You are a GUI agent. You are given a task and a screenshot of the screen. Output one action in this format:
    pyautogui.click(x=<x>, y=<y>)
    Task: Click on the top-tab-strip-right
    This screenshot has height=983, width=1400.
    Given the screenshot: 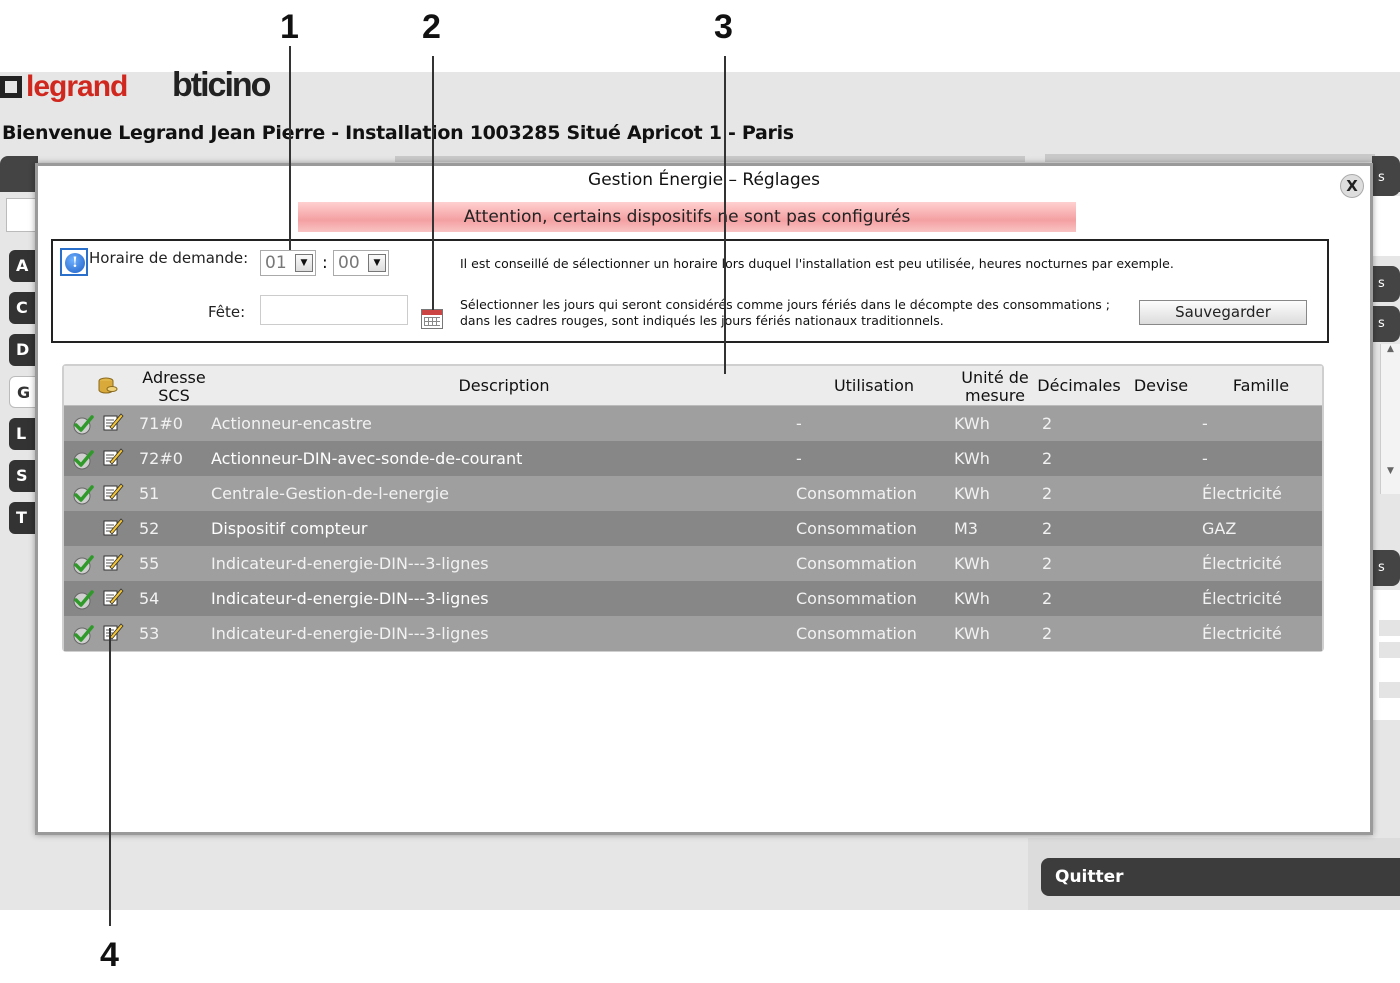 What is the action you would take?
    pyautogui.click(x=1210, y=158)
    